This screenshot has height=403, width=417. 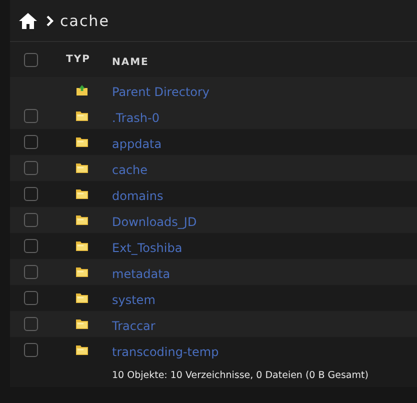 What do you see at coordinates (85, 21) in the screenshot?
I see `breadcrumb-folder: cache` at bounding box center [85, 21].